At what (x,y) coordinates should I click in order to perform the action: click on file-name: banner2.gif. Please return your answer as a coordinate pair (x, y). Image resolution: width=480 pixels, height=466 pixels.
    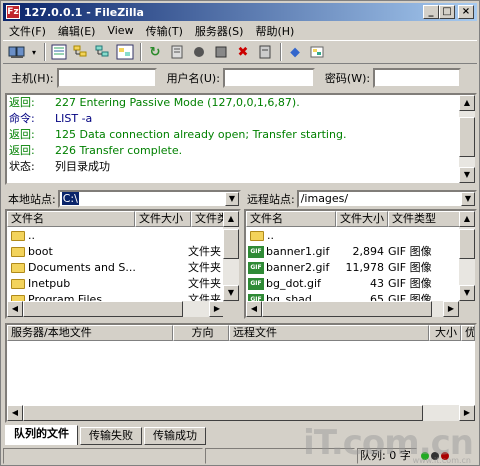
    Looking at the image, I should click on (298, 267).